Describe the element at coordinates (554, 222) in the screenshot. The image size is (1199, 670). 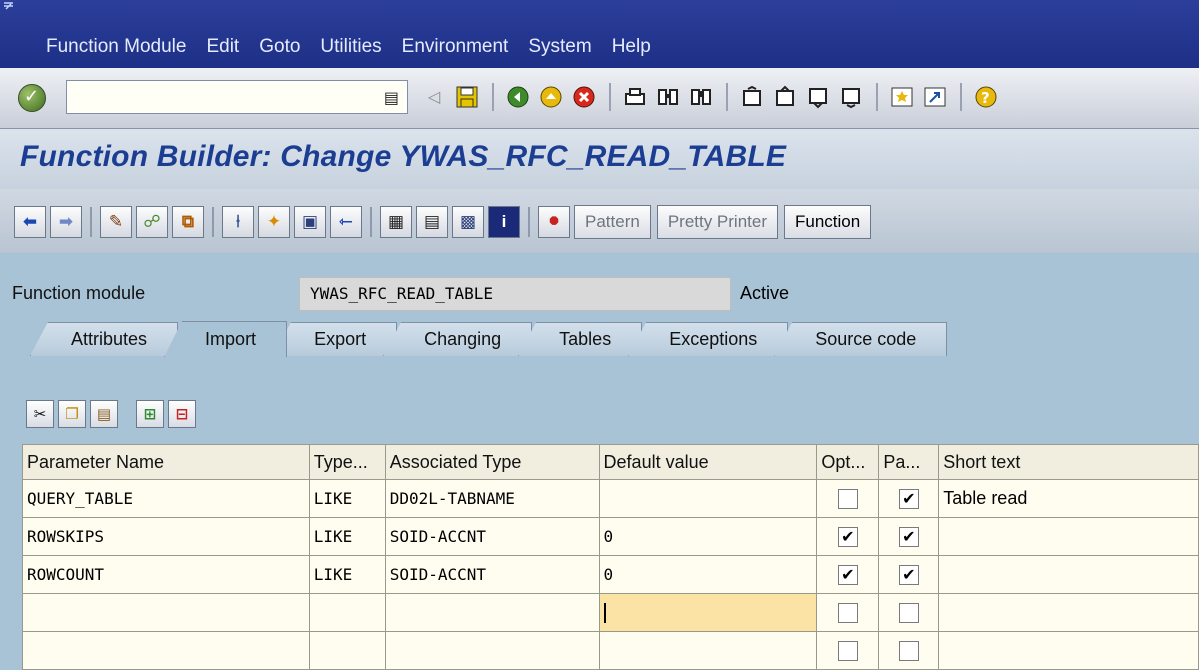
I see `breakpoint-icon: ⯃` at that location.